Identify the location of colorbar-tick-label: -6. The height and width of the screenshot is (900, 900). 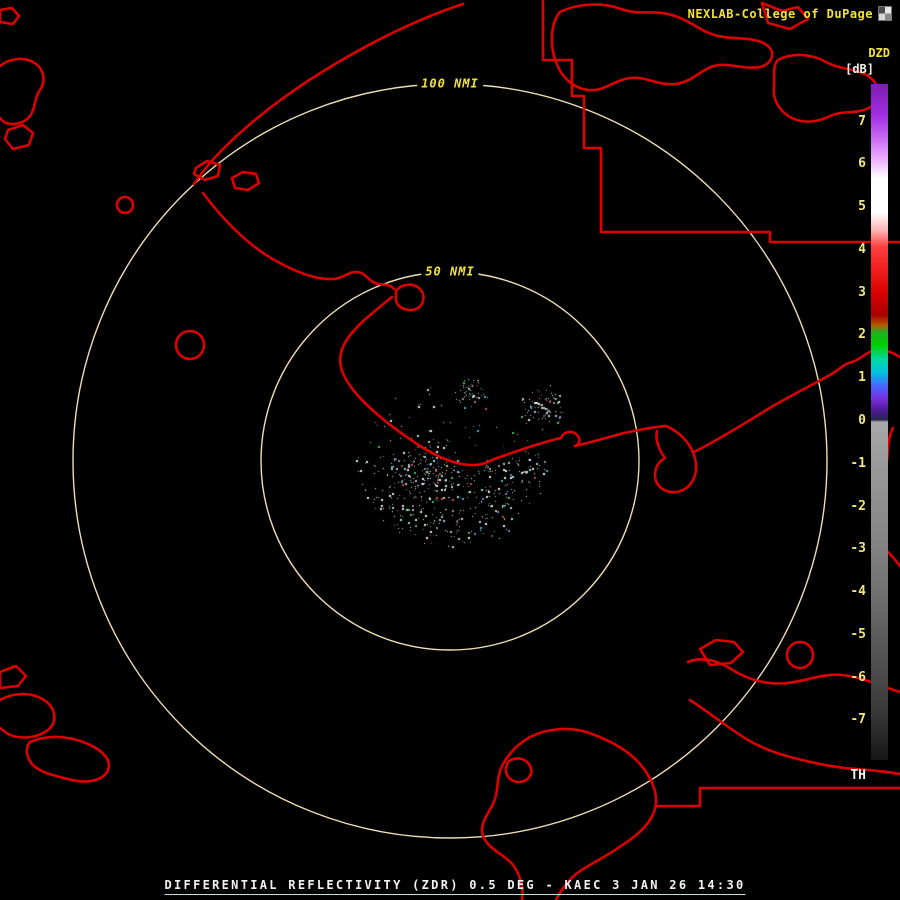
(858, 677).